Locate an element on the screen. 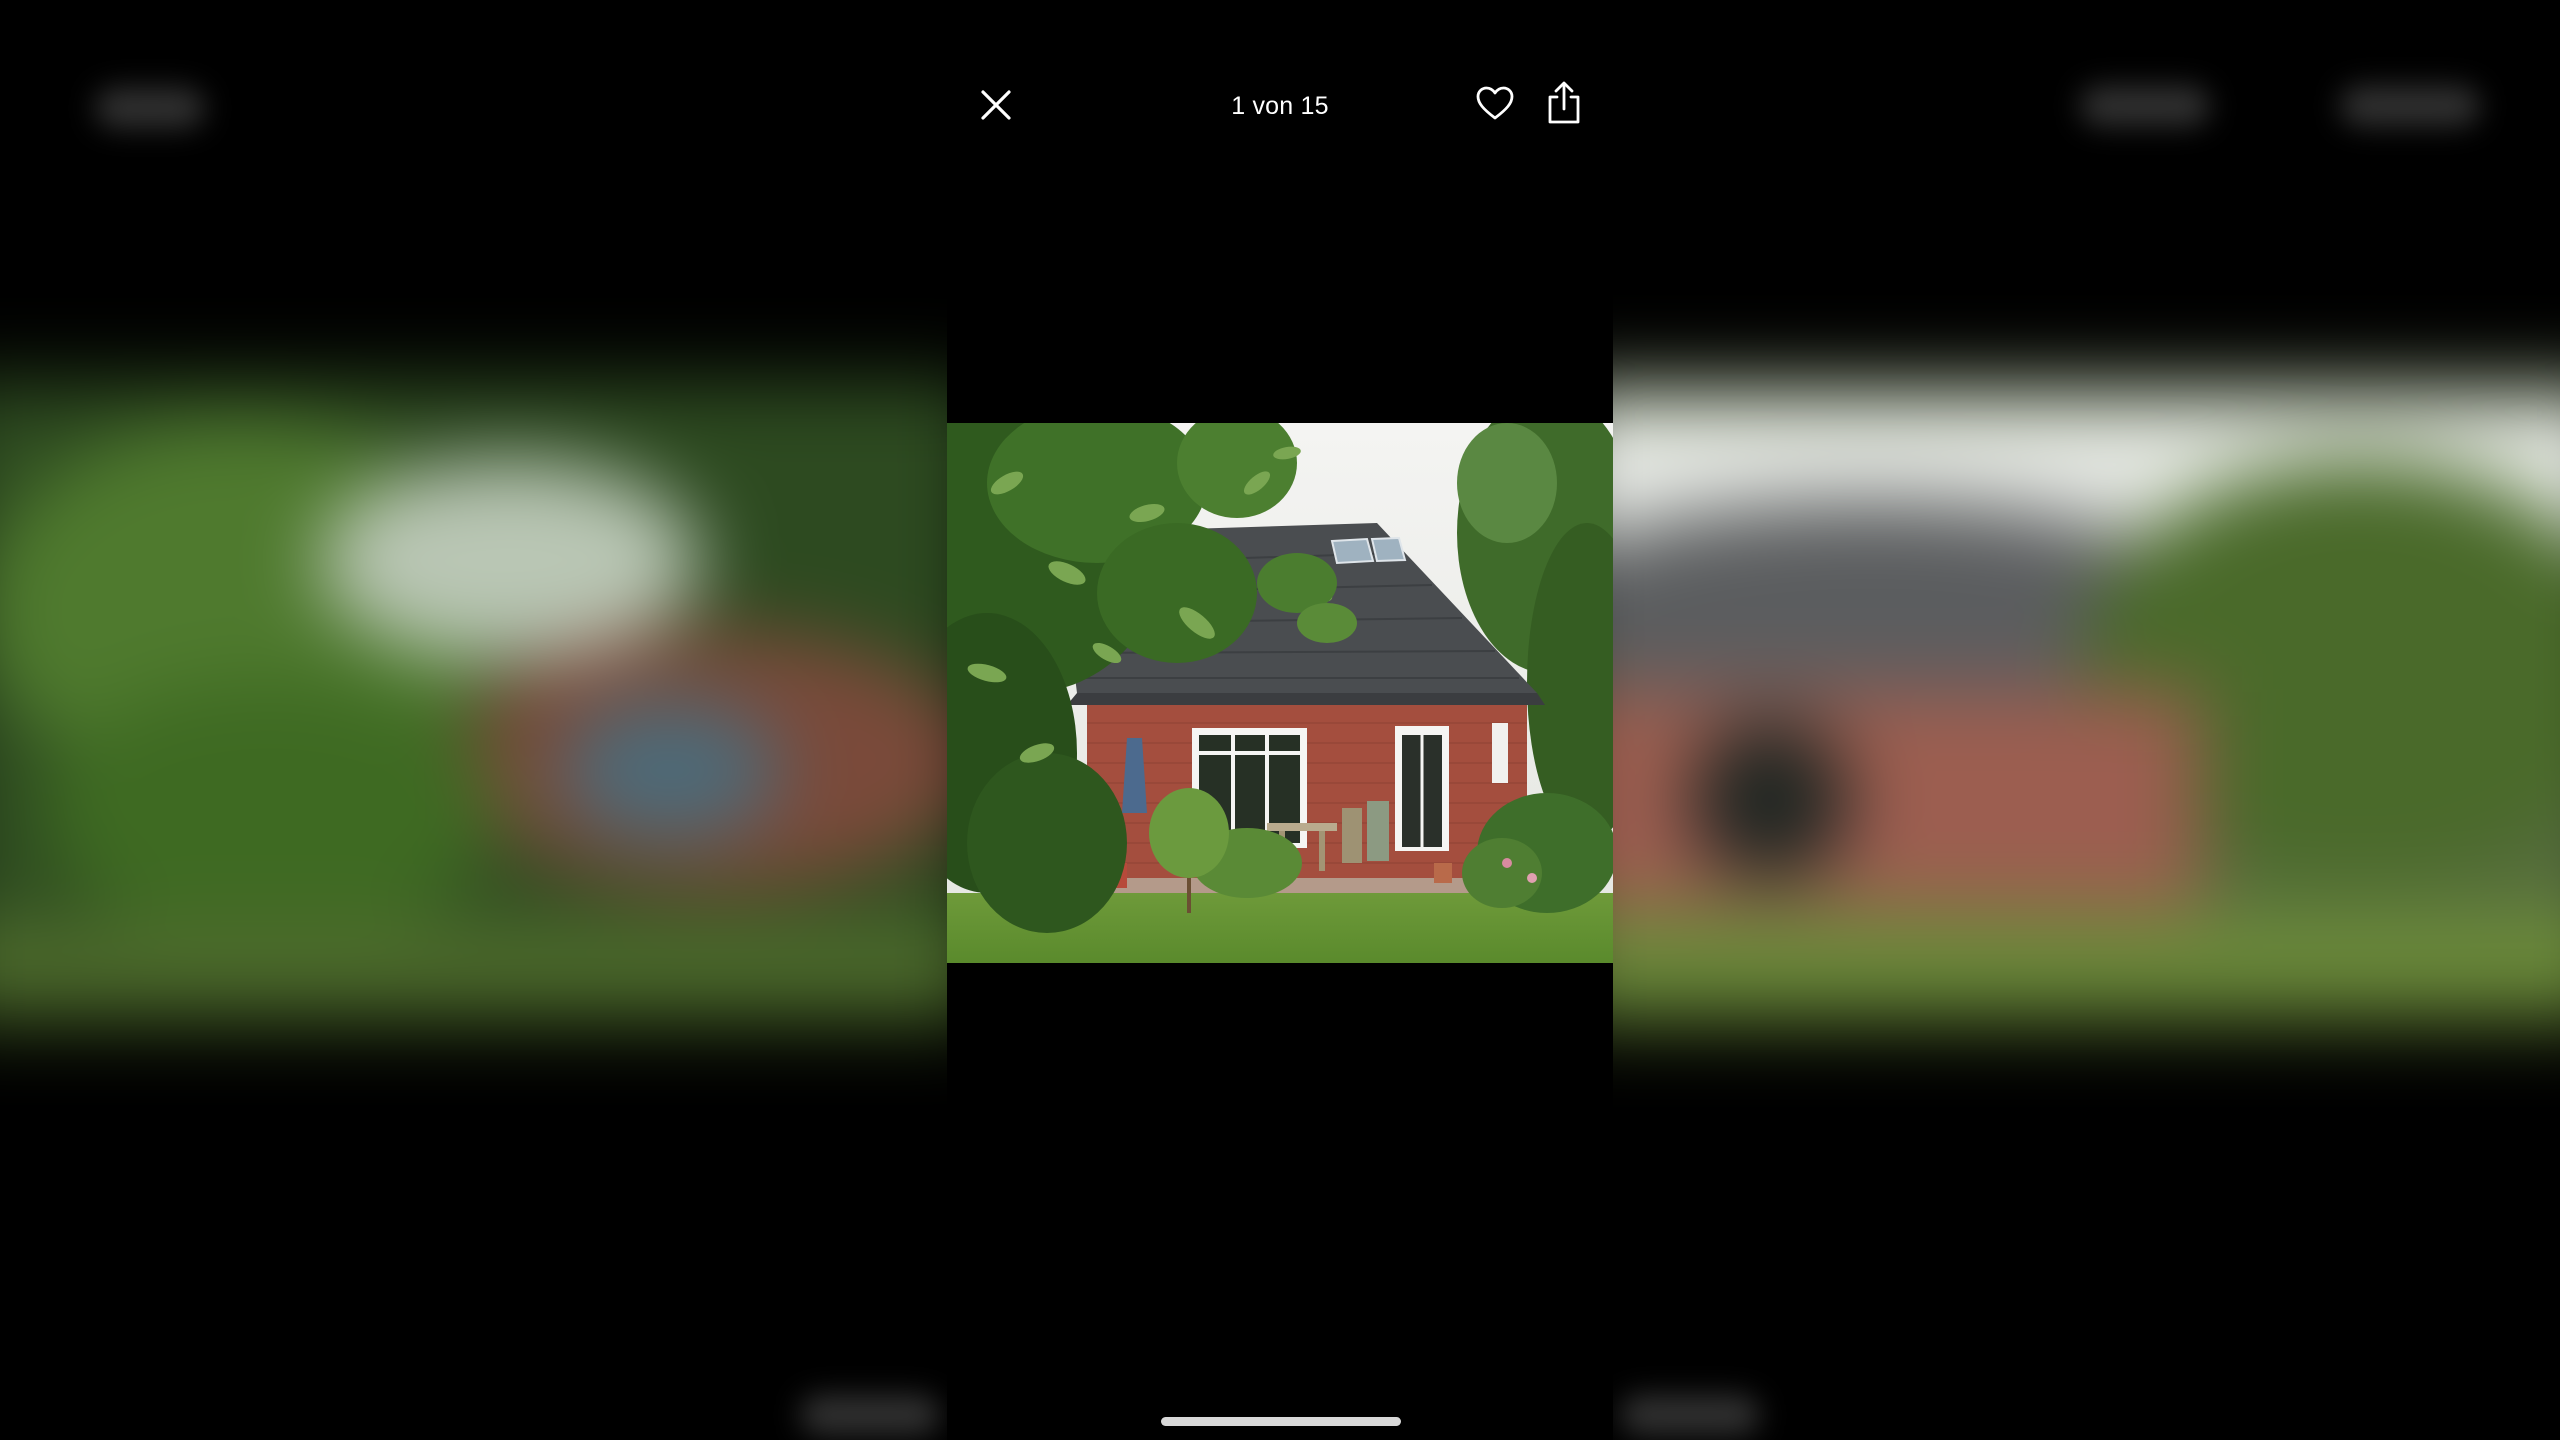  viewer-toolbar: 1 von 15 is located at coordinates (1280, 105).